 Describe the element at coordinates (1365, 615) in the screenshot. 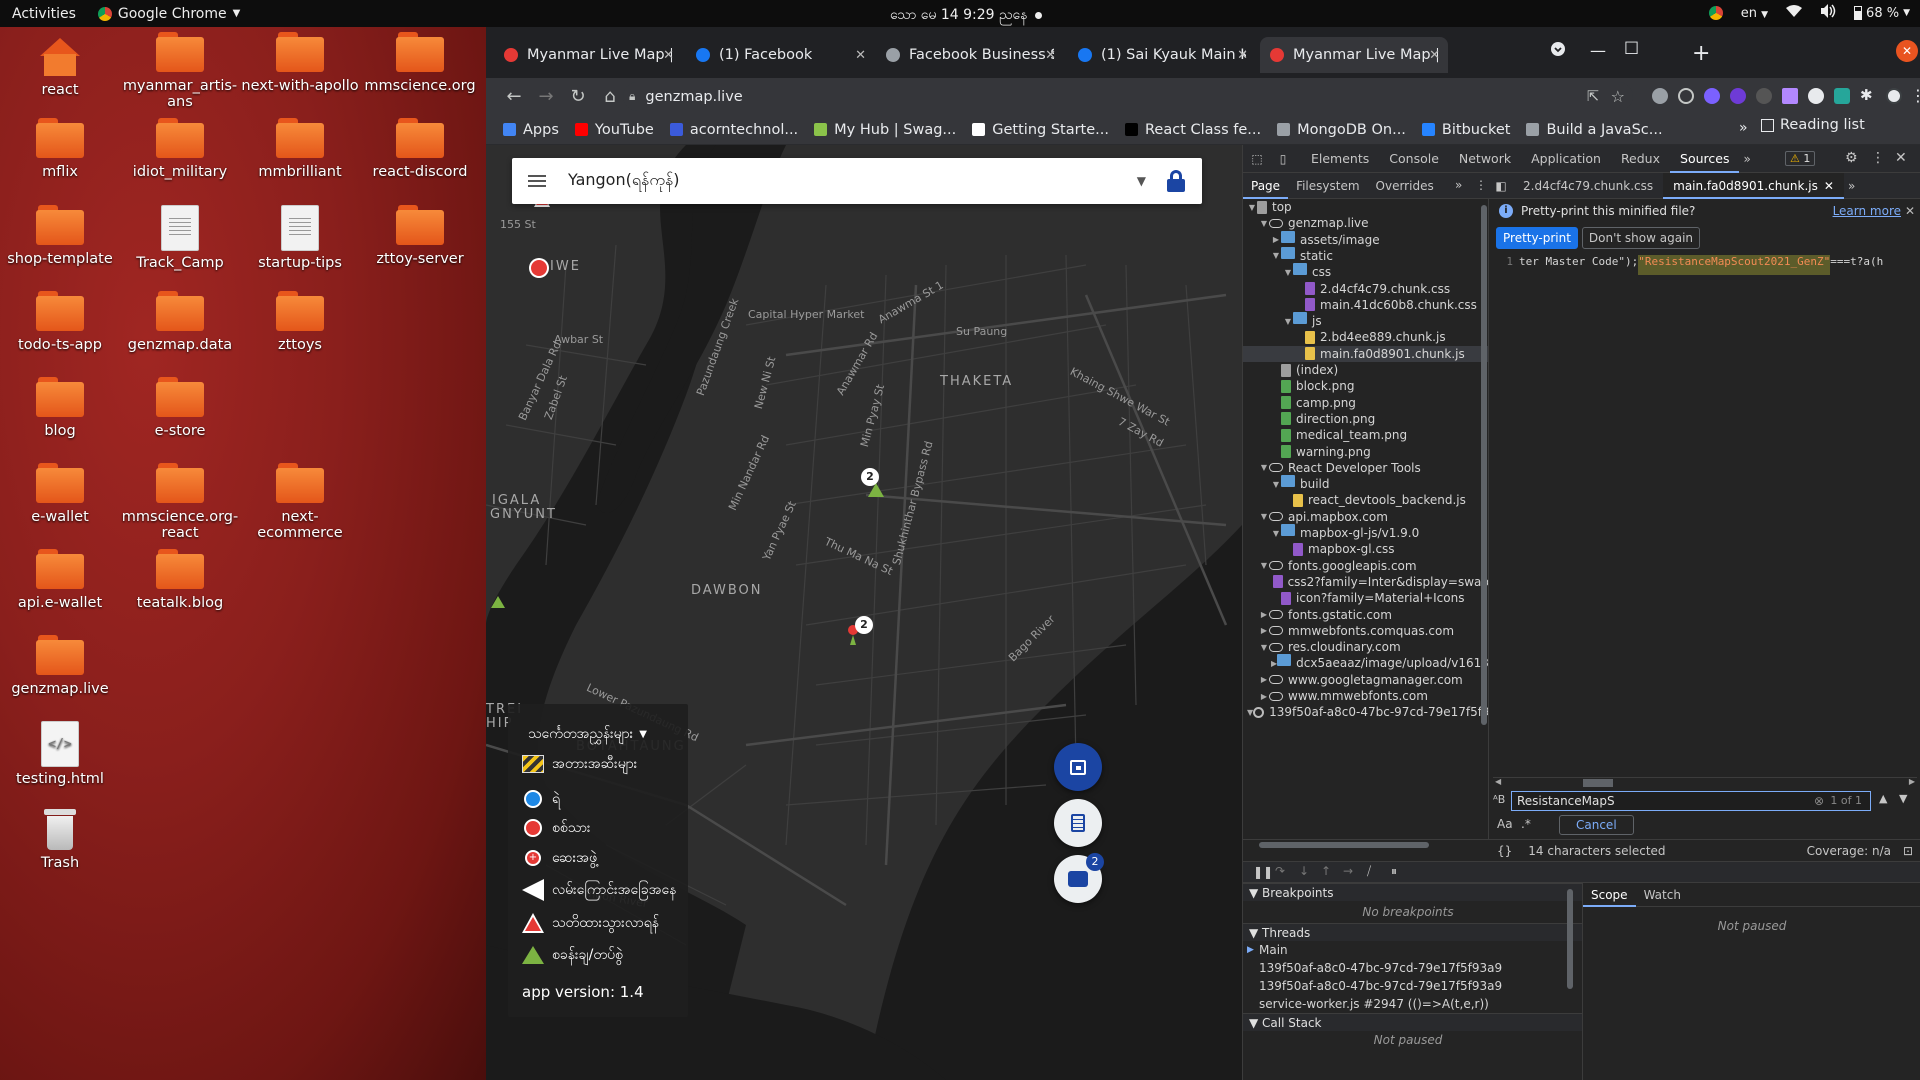

I see `file-tree-item: ▶ fonts.gstatic.com` at that location.